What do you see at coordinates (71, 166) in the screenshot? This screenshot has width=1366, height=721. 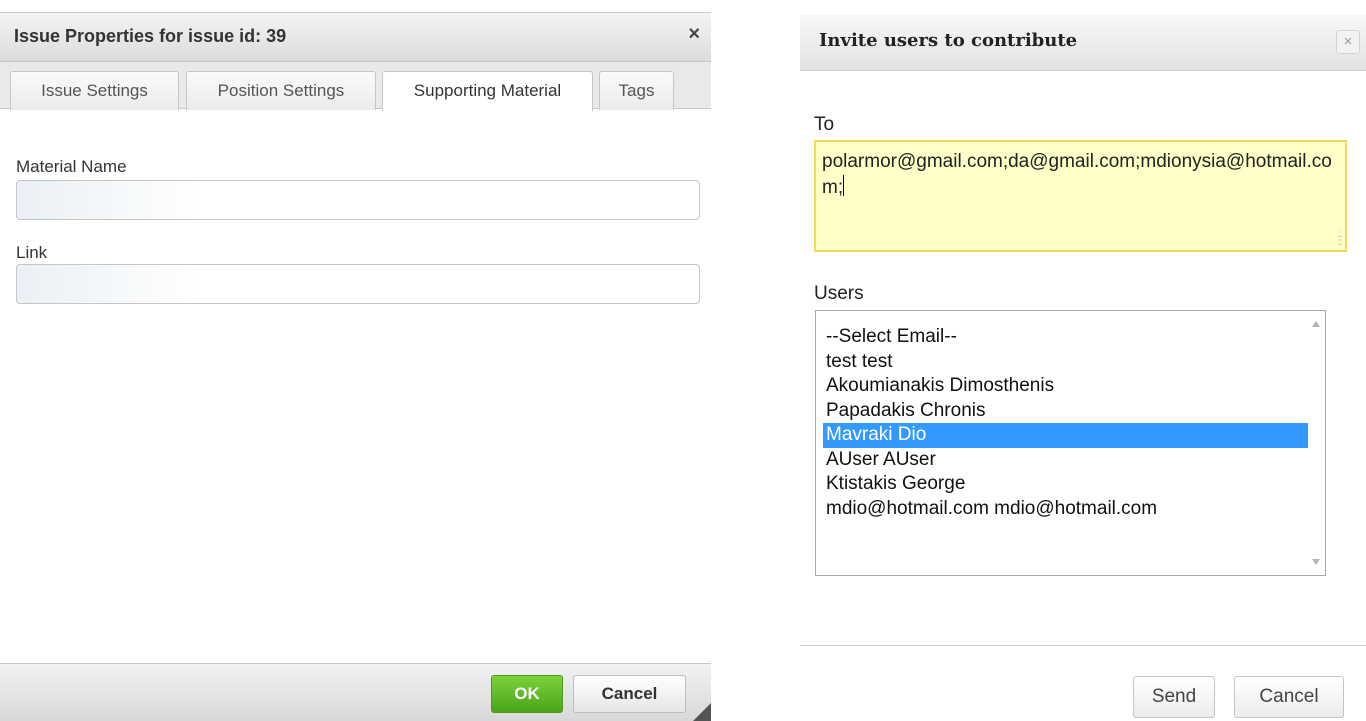 I see `material-name-label: Material Name` at bounding box center [71, 166].